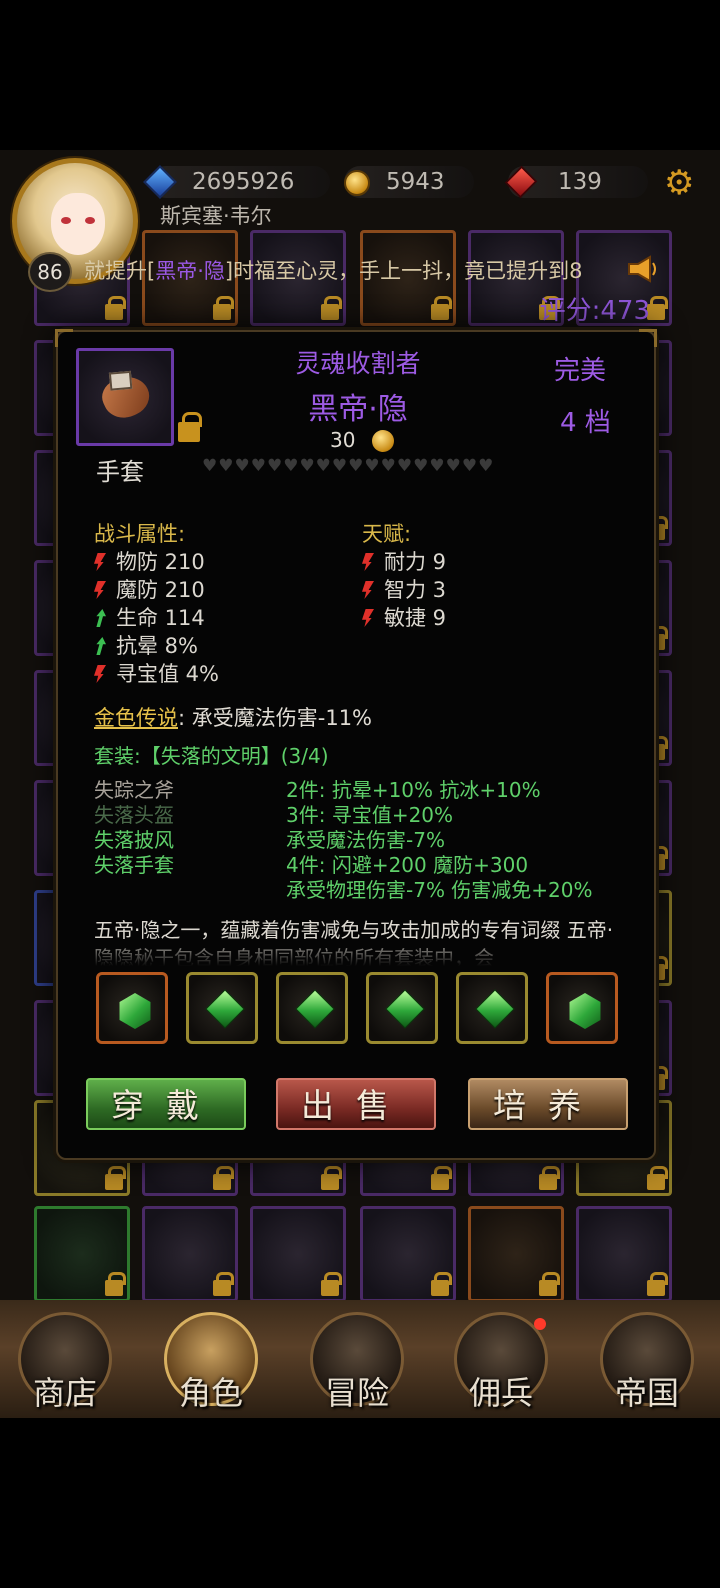 The height and width of the screenshot is (1588, 720). What do you see at coordinates (643, 269) in the screenshot?
I see `speaker-icon` at bounding box center [643, 269].